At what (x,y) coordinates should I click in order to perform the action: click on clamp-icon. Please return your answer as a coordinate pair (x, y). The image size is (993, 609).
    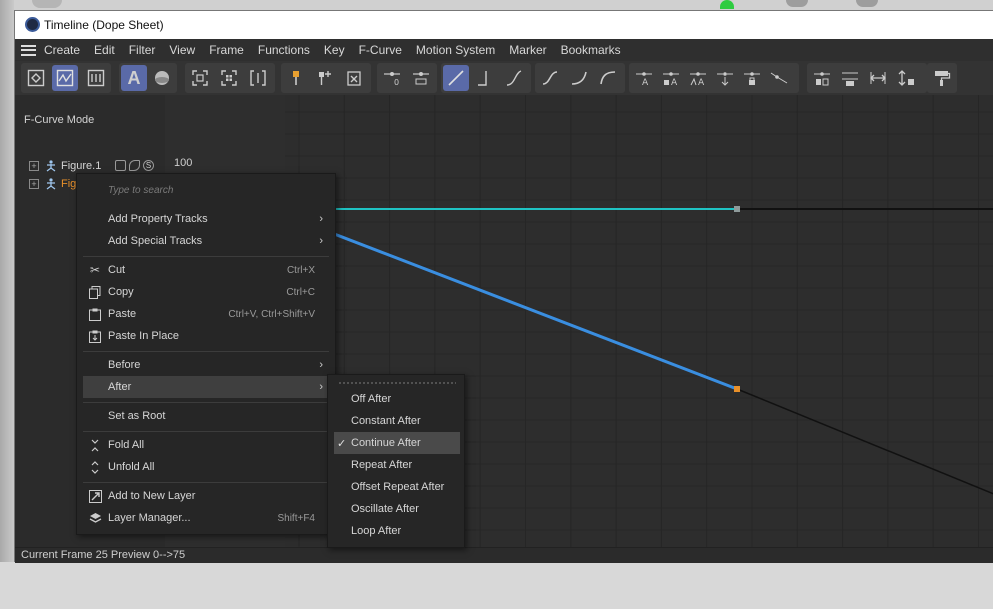
    Looking at the image, I should click on (822, 78).